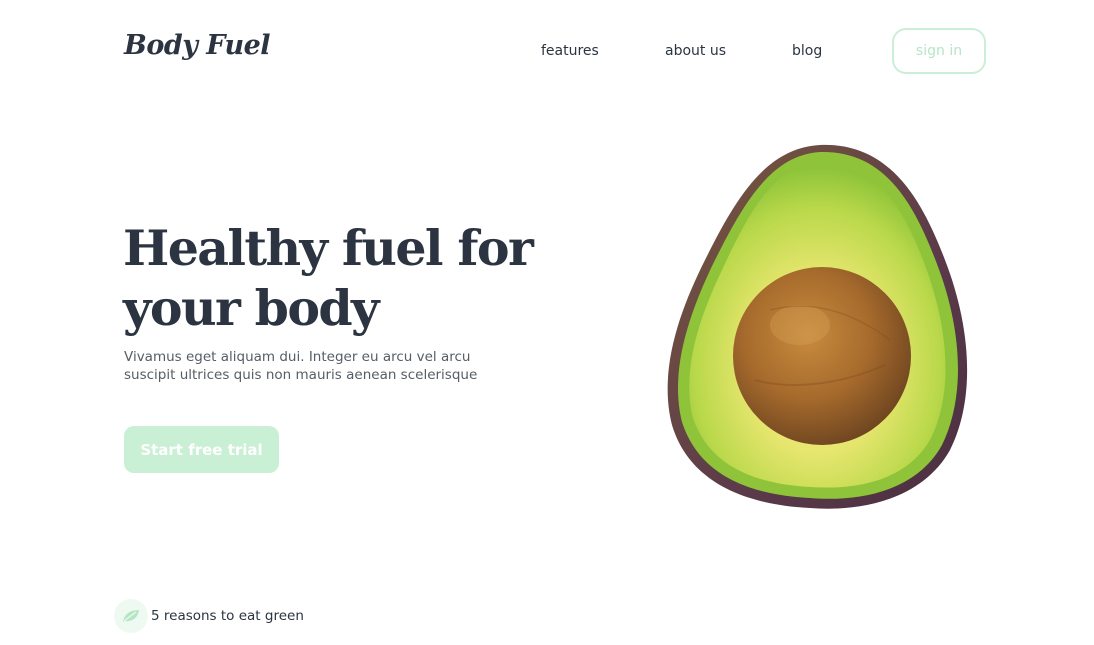 This screenshot has height=645, width=1094. What do you see at coordinates (939, 51) in the screenshot?
I see `sign-in-button: sign in` at bounding box center [939, 51].